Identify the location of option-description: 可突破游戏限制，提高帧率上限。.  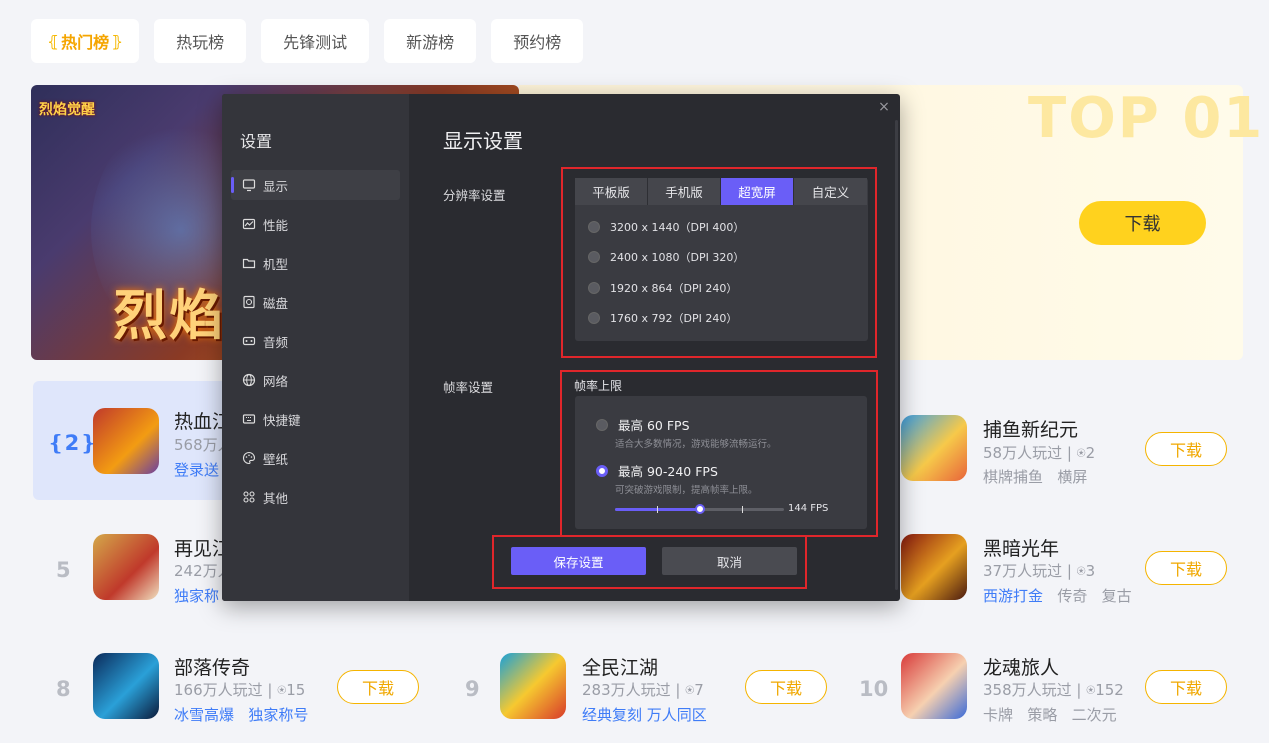
(686, 490).